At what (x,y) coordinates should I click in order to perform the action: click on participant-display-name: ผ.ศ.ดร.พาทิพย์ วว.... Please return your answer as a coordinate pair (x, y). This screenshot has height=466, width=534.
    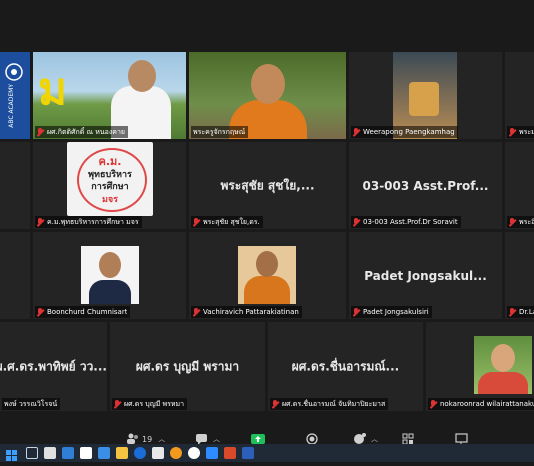
    Looking at the image, I should click on (53, 366).